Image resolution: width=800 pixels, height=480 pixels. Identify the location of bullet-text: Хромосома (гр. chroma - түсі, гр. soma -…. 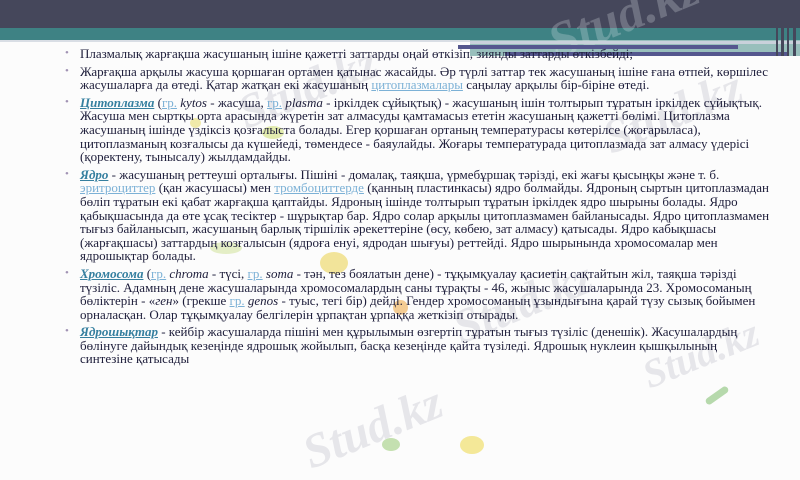
(417, 294).